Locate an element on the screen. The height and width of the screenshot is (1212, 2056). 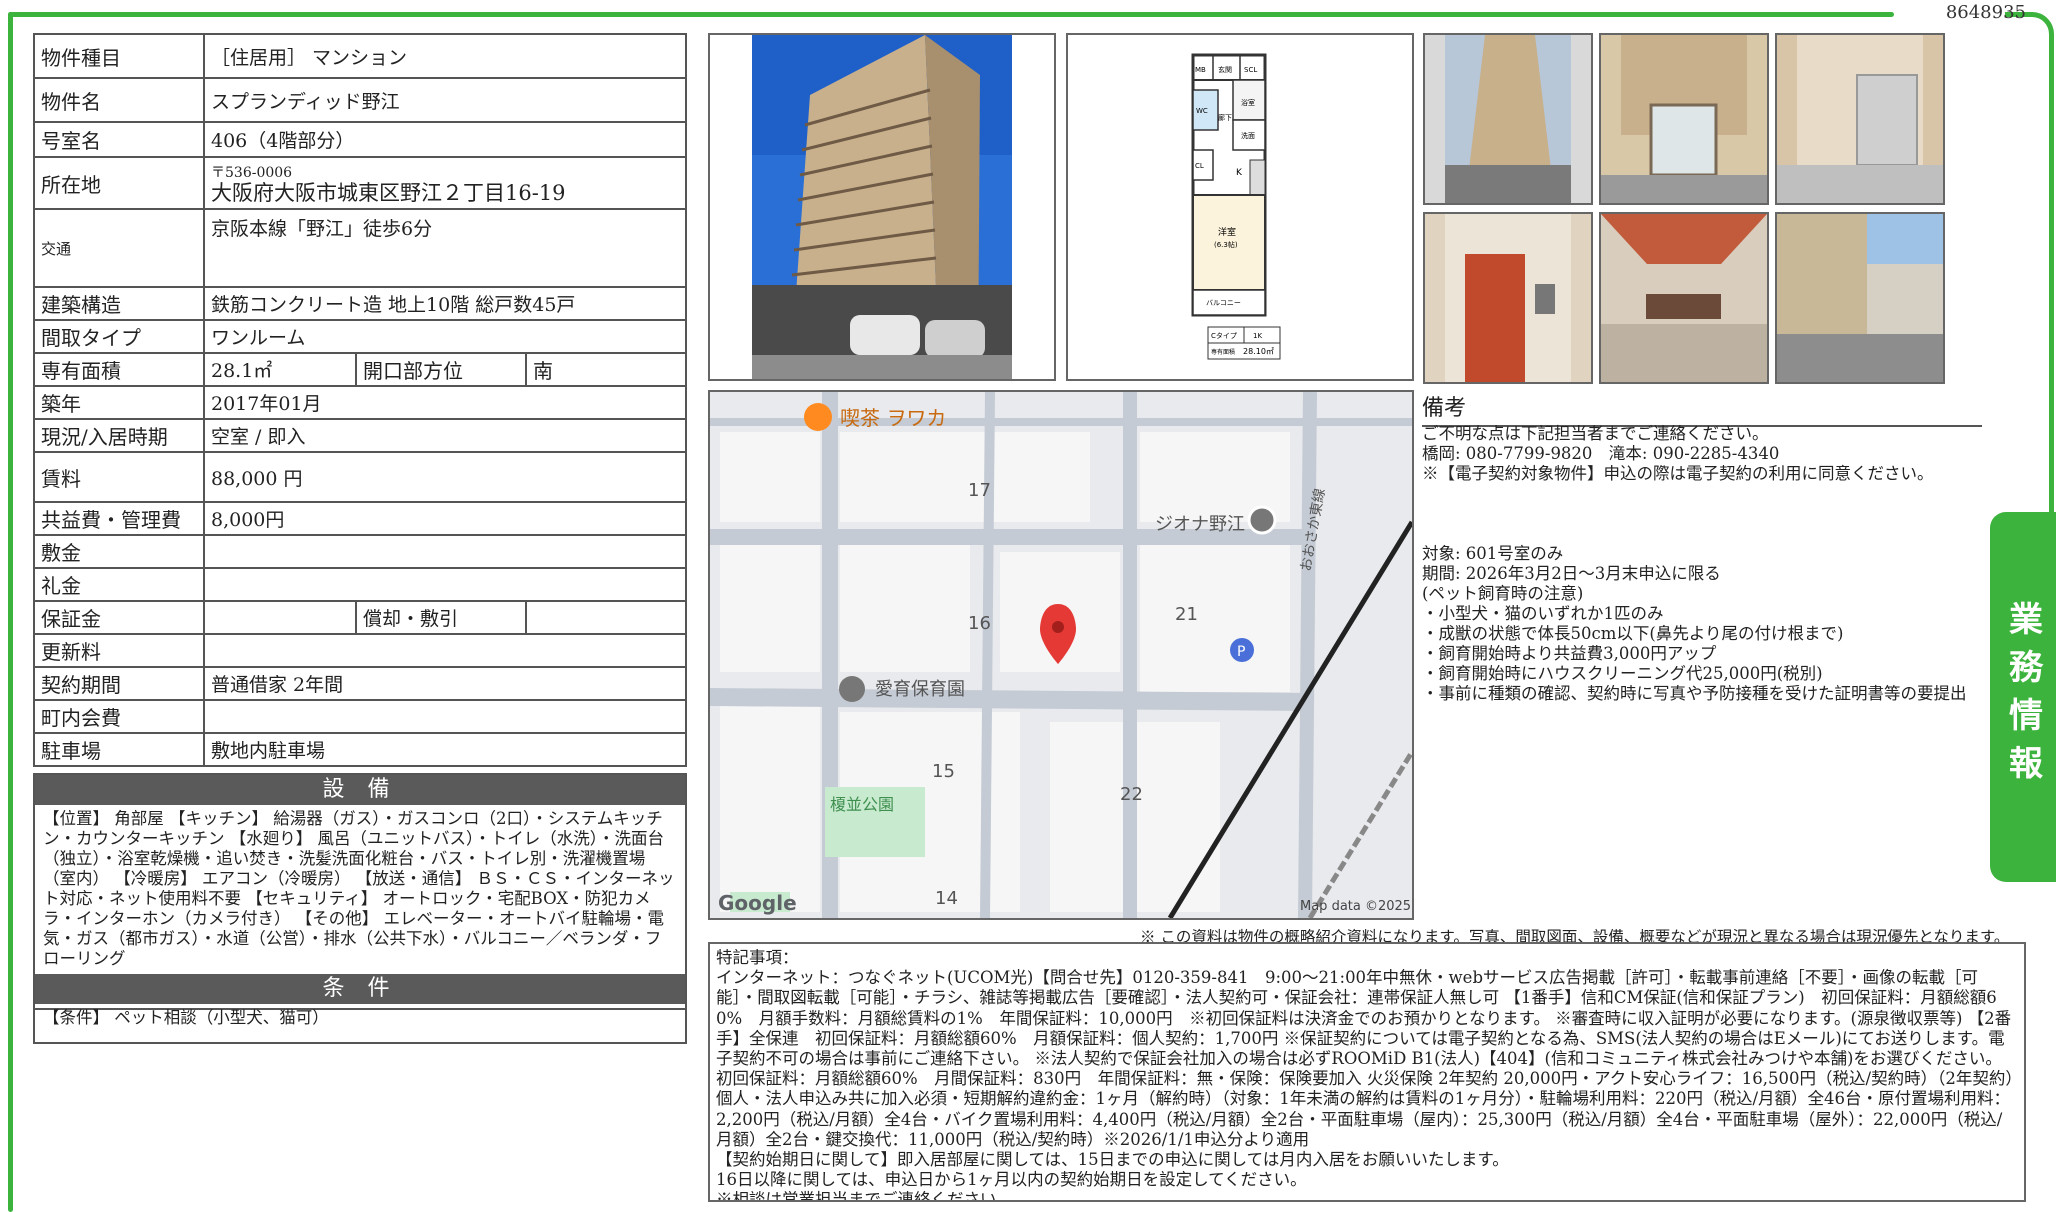
google-logo: Google is located at coordinates (757, 903).